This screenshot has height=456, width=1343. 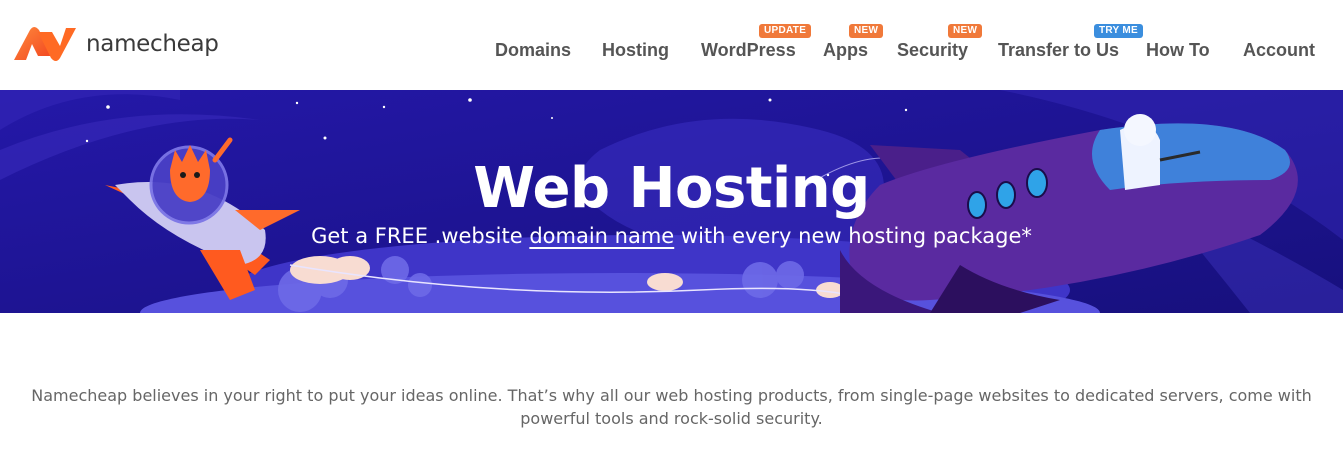 What do you see at coordinates (1058, 50) in the screenshot?
I see `nav-transfer-to-us: Transfer to Us` at bounding box center [1058, 50].